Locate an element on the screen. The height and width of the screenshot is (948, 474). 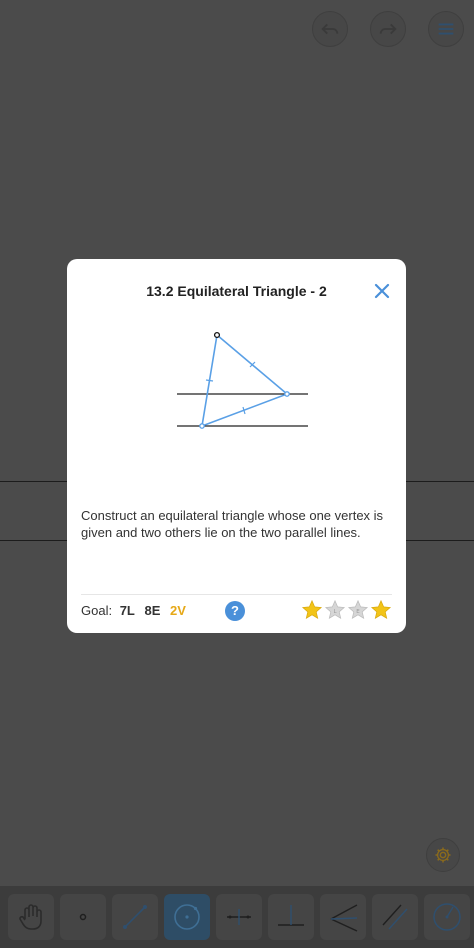
perpendicular-bisector-icon is located at coordinates (239, 917).